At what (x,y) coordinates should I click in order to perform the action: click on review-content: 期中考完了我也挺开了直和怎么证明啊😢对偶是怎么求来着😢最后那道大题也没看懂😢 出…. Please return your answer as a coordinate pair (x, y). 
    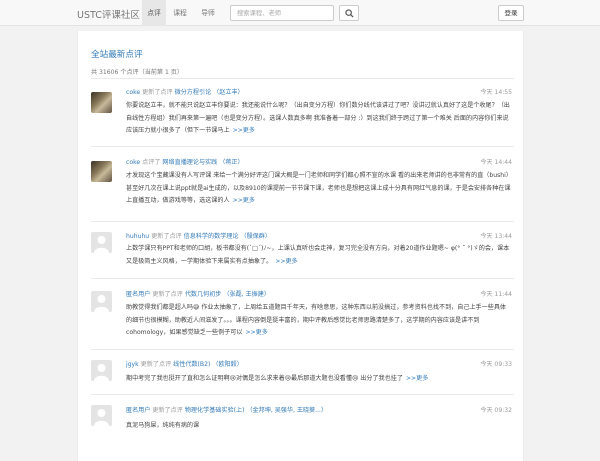
    Looking at the image, I should click on (264, 378).